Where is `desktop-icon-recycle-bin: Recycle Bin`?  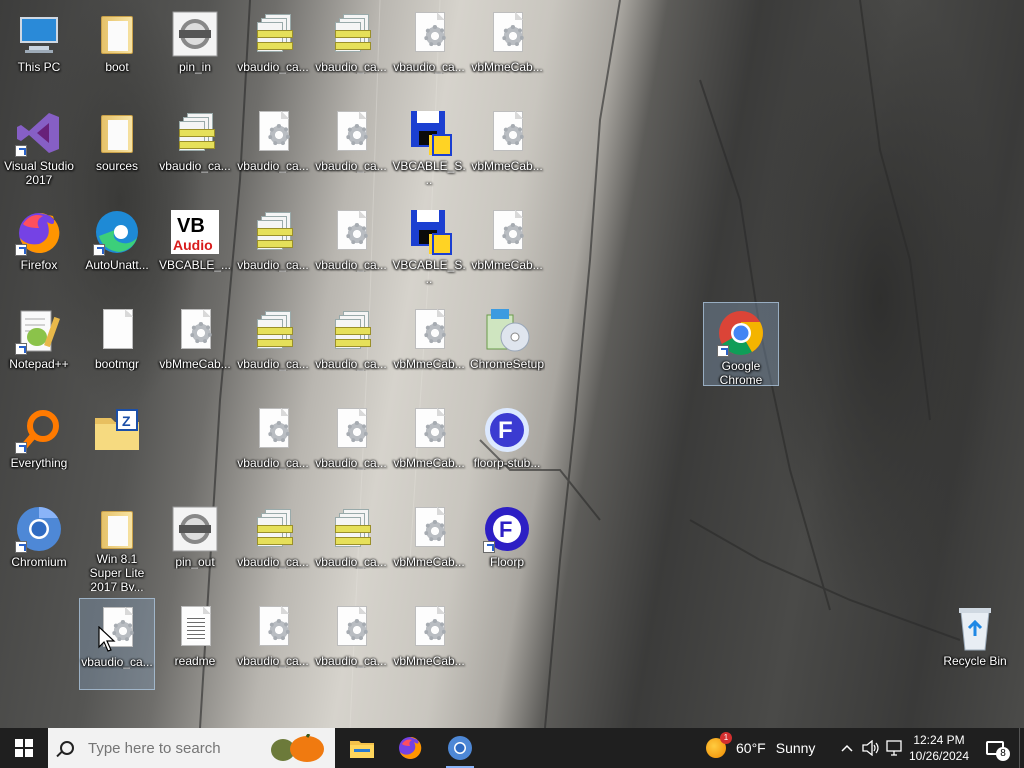
desktop-icon-recycle-bin: Recycle Bin is located at coordinates (975, 644).